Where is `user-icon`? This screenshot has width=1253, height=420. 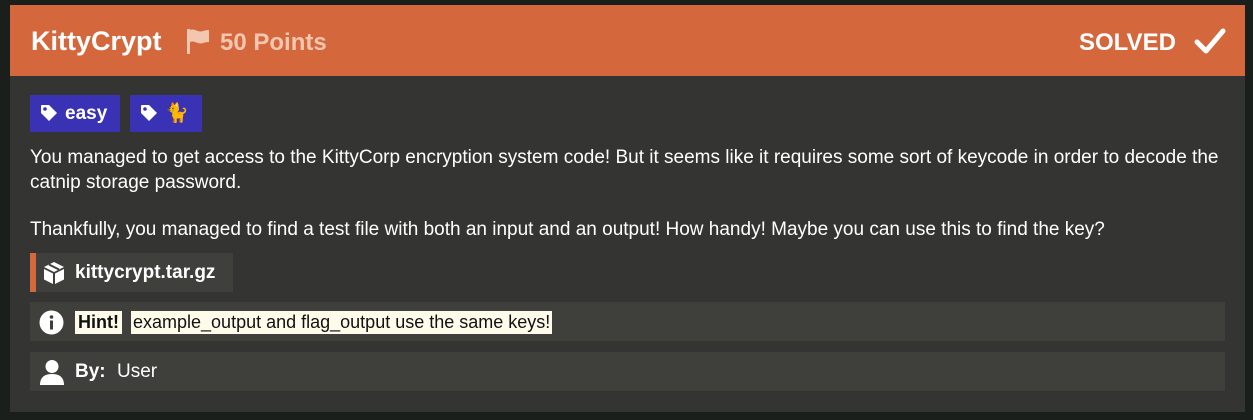 user-icon is located at coordinates (52, 372).